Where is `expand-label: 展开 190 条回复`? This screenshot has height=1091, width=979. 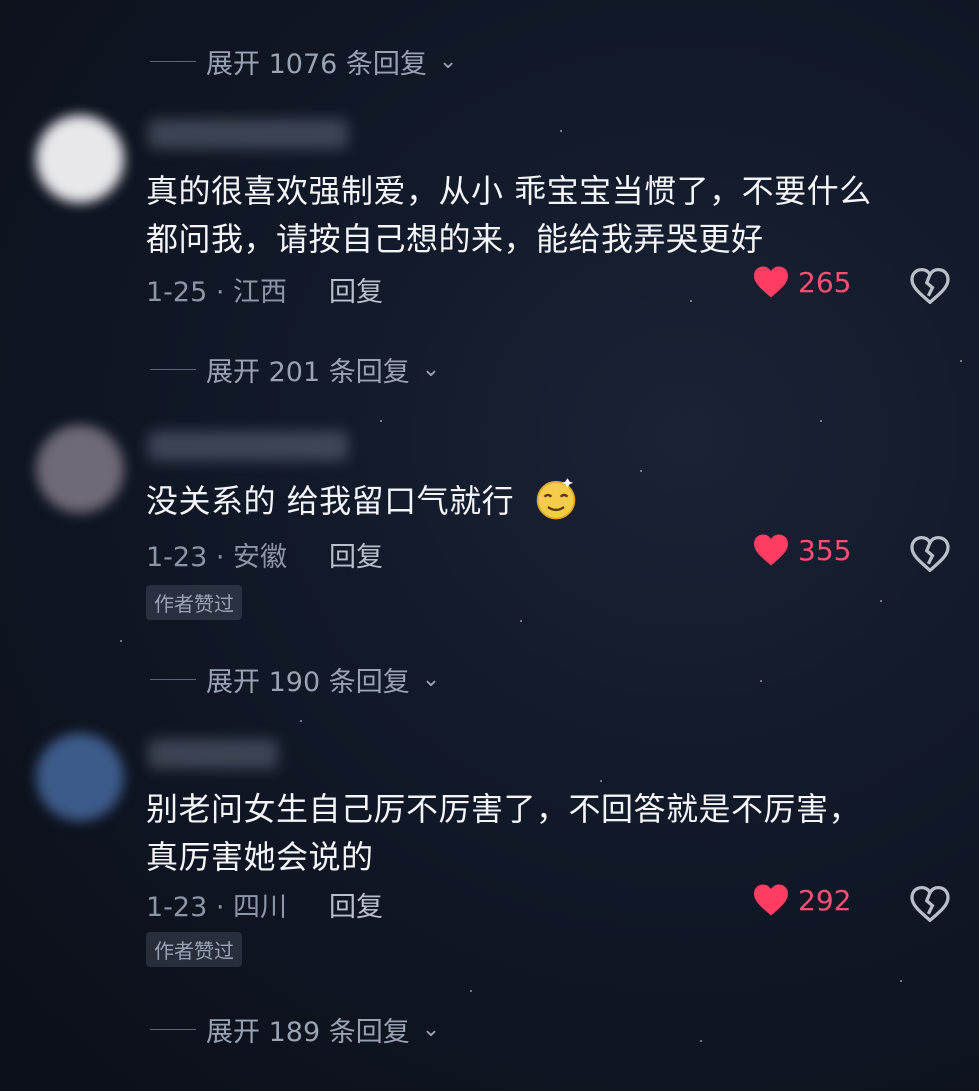
expand-label: 展开 190 条回复 is located at coordinates (308, 682).